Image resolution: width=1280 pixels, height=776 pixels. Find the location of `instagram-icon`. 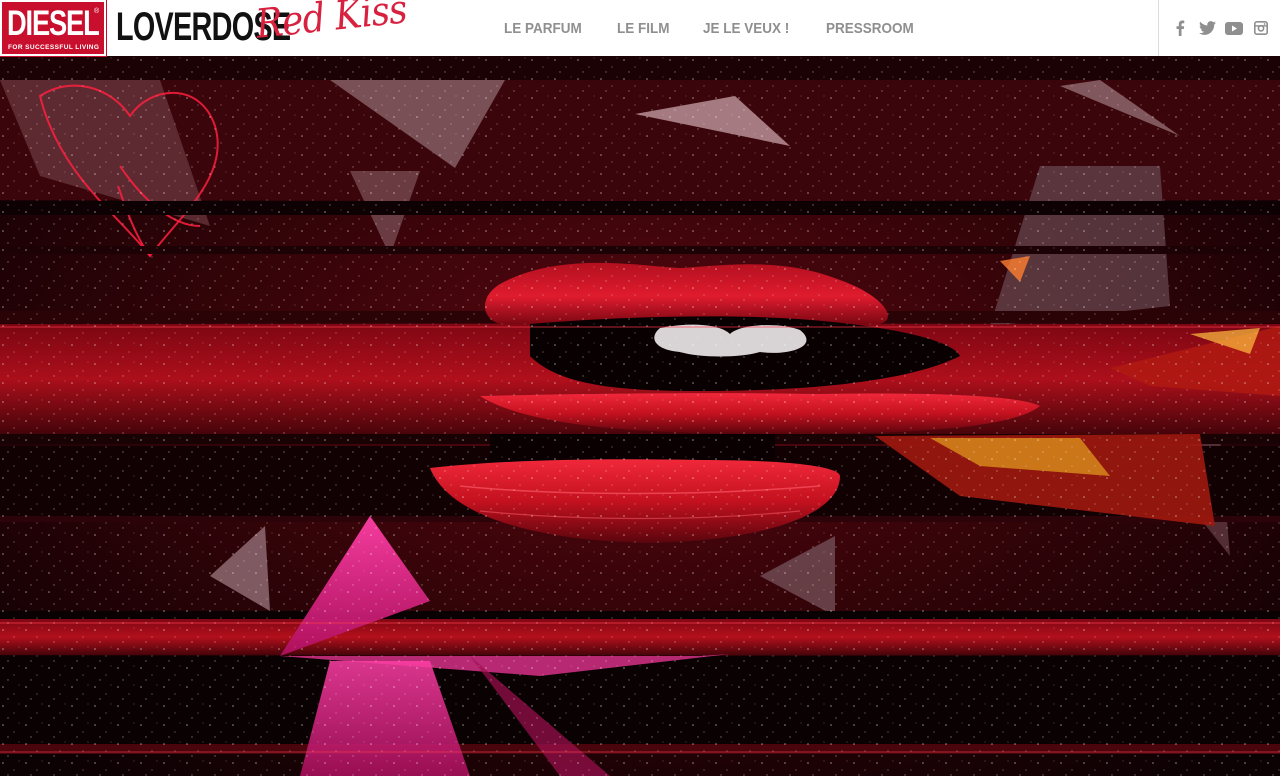

instagram-icon is located at coordinates (1261, 28).